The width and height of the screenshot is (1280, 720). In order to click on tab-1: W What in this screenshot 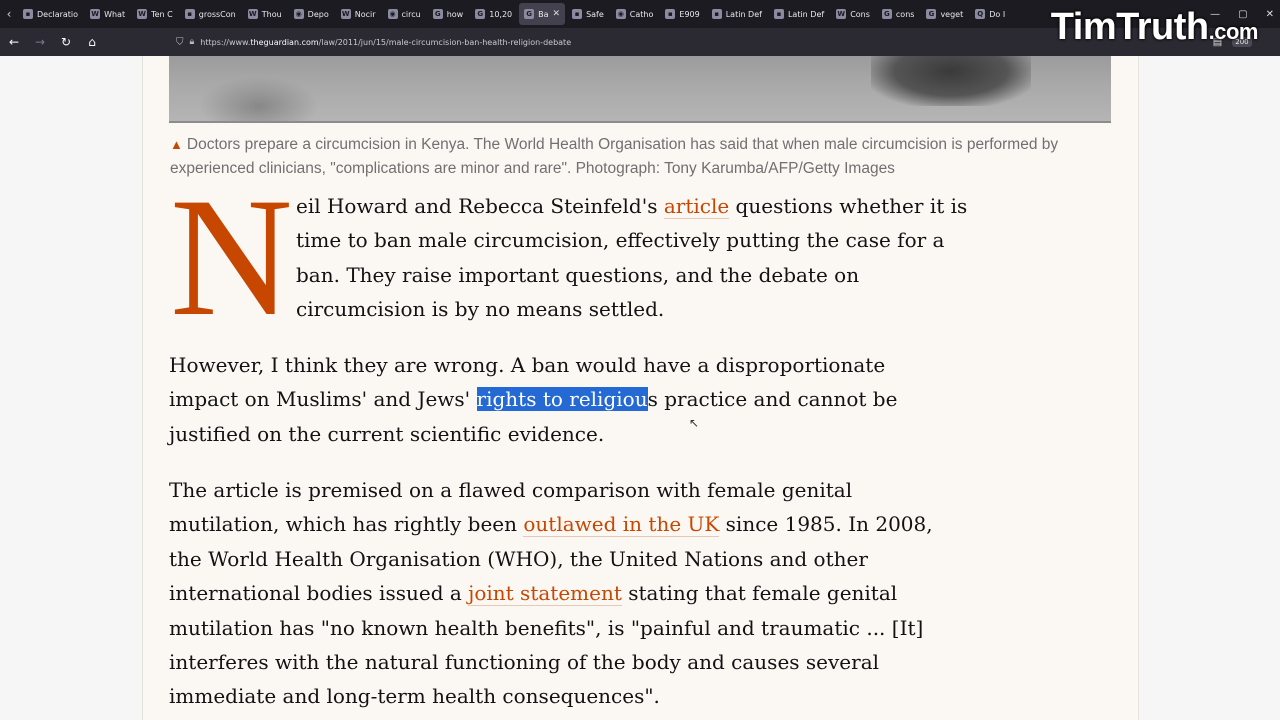, I will do `click(107, 14)`.